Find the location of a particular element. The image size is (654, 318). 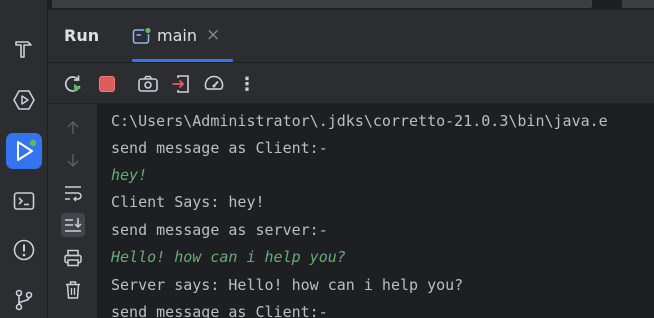

services-icon is located at coordinates (24, 100).